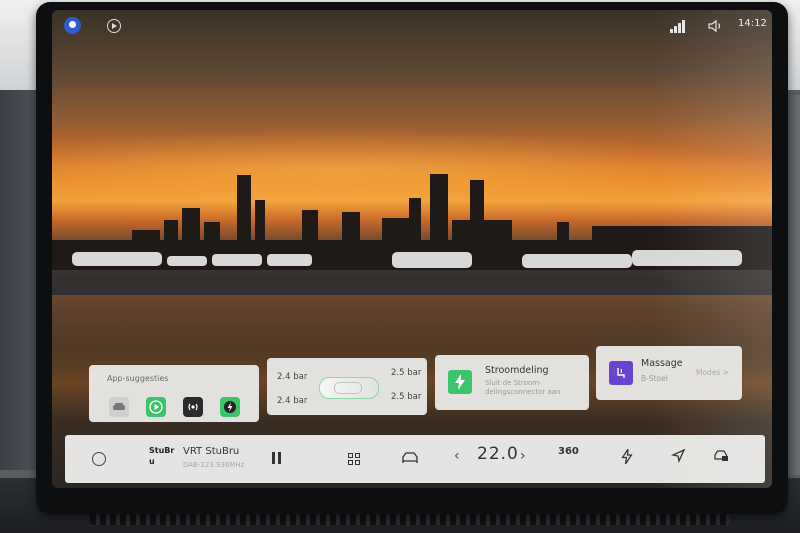 The image size is (800, 533). I want to click on massage-title: Massage, so click(662, 363).